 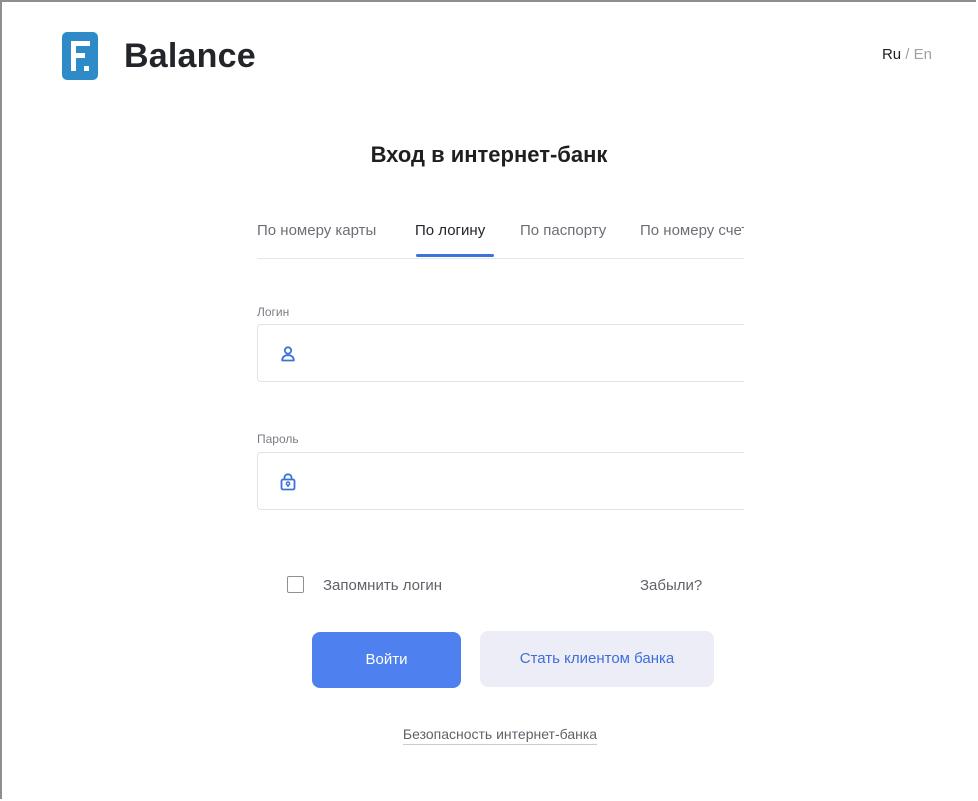 I want to click on brand-name: Balance, so click(x=190, y=55).